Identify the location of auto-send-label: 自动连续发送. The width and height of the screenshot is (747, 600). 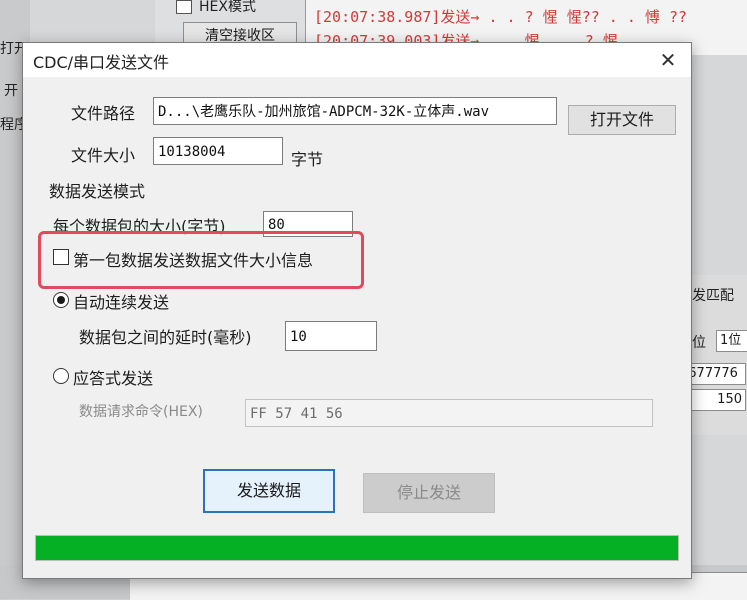
(121, 302).